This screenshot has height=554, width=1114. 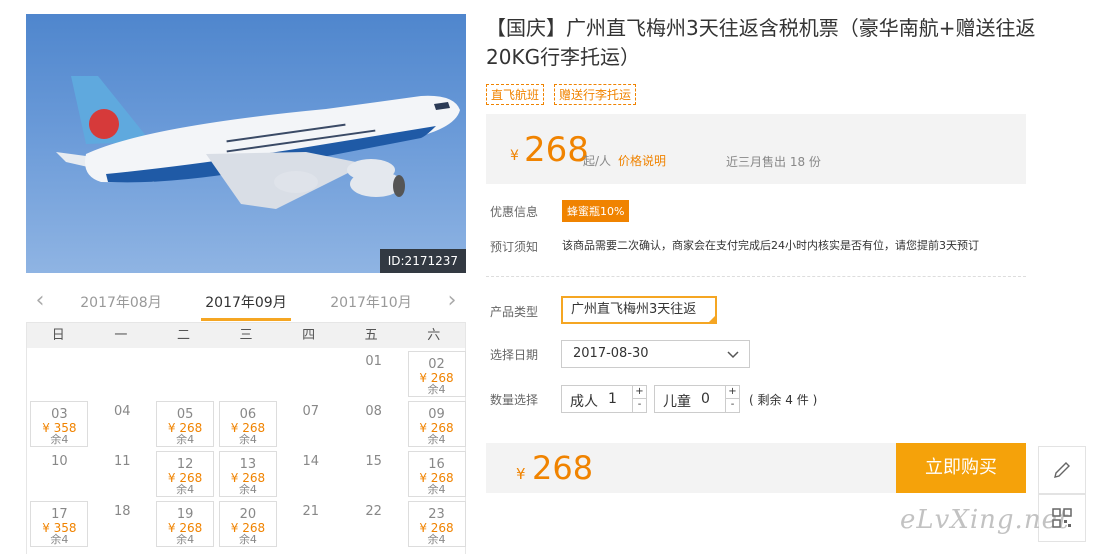 What do you see at coordinates (515, 94) in the screenshot?
I see `tag-direct-flight: 直飞航班` at bounding box center [515, 94].